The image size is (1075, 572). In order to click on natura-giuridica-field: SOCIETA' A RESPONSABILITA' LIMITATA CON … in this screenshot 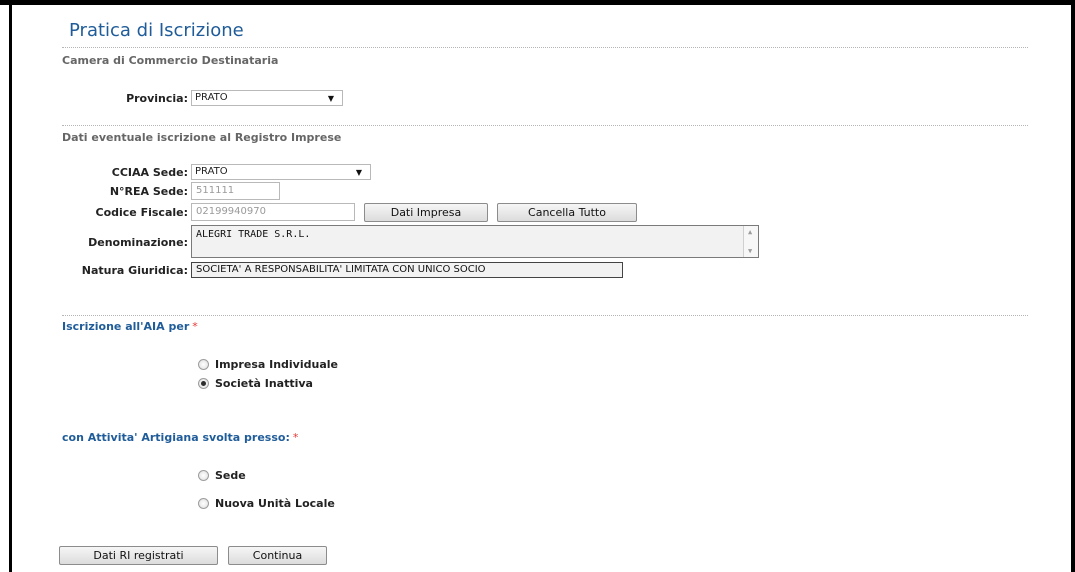, I will do `click(407, 270)`.